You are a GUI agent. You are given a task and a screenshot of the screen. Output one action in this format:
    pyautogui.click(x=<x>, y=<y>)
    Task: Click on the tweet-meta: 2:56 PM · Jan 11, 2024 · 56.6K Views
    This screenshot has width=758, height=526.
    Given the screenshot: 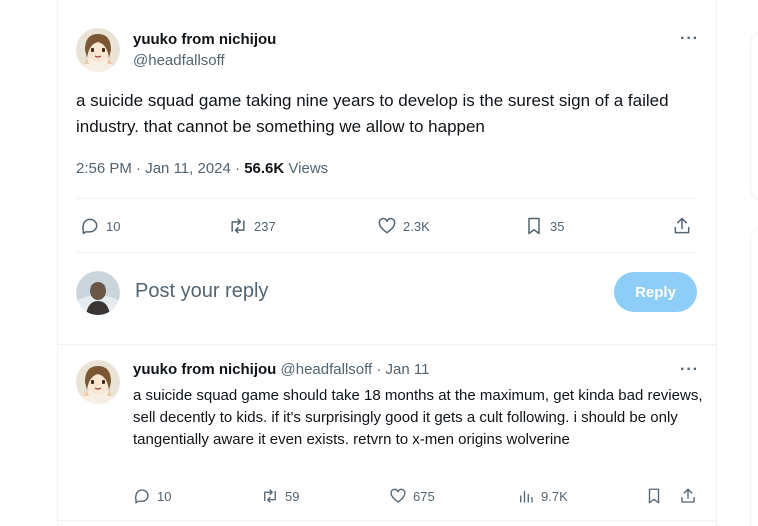 What is the action you would take?
    pyautogui.click(x=202, y=168)
    